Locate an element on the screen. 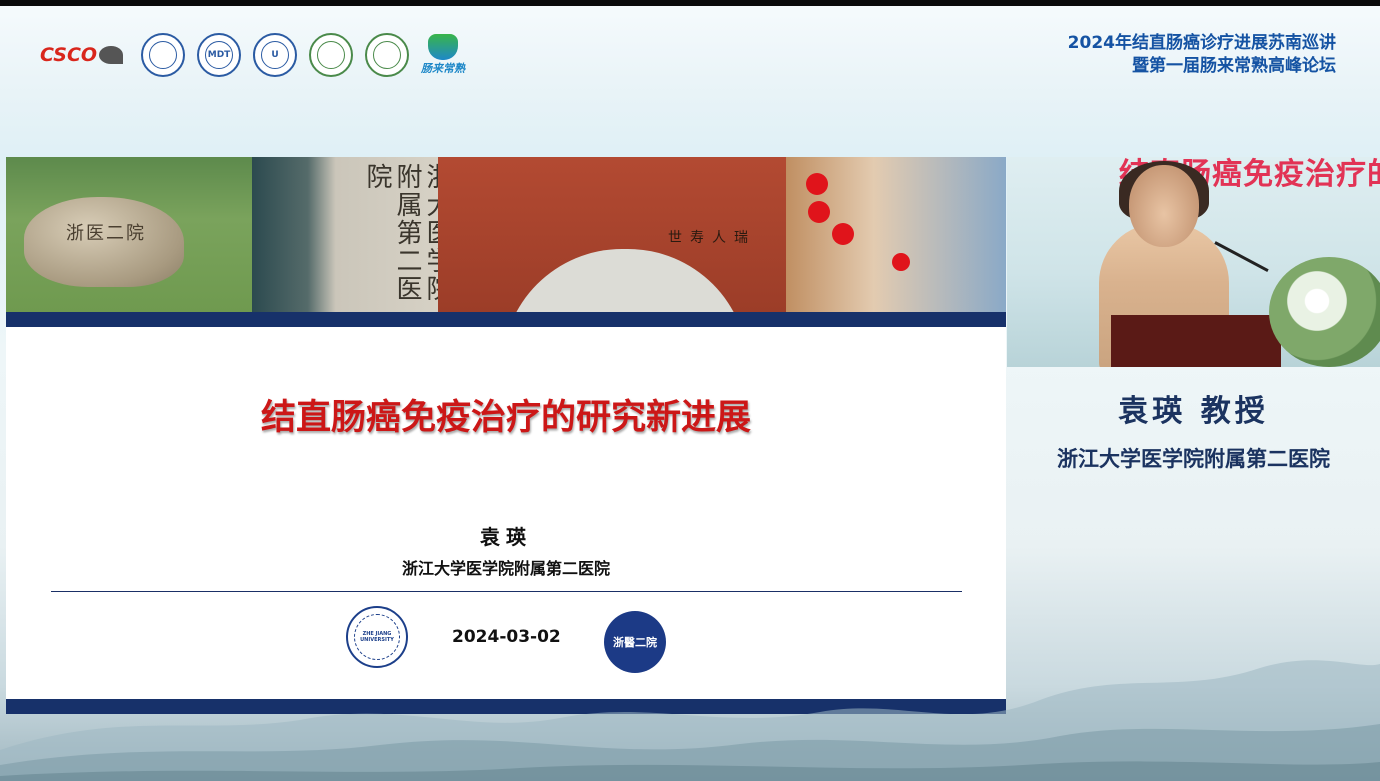 The height and width of the screenshot is (781, 1380). hospital-seal-text: 浙醫二院 is located at coordinates (635, 642).